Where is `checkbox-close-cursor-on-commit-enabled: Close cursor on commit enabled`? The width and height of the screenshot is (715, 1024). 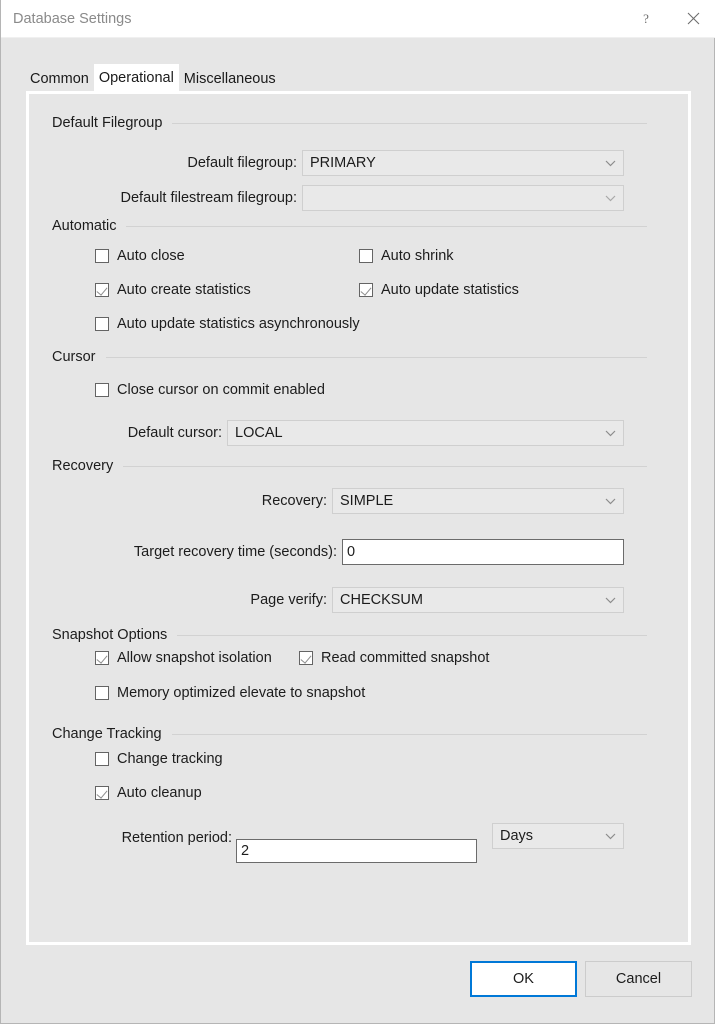
checkbox-close-cursor-on-commit-enabled: Close cursor on commit enabled is located at coordinates (210, 390).